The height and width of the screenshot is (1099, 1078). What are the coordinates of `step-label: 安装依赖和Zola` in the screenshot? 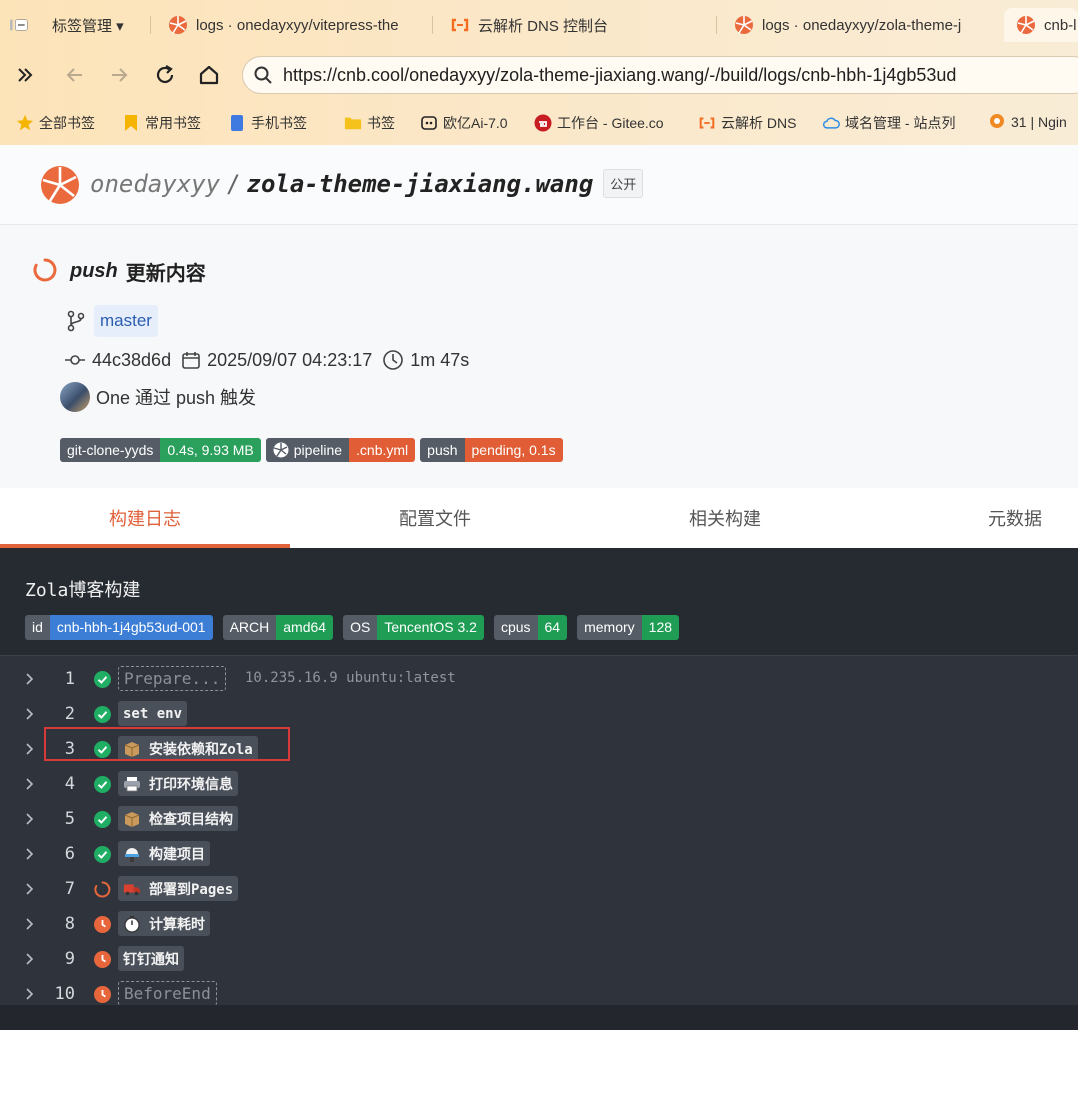 It's located at (188, 748).